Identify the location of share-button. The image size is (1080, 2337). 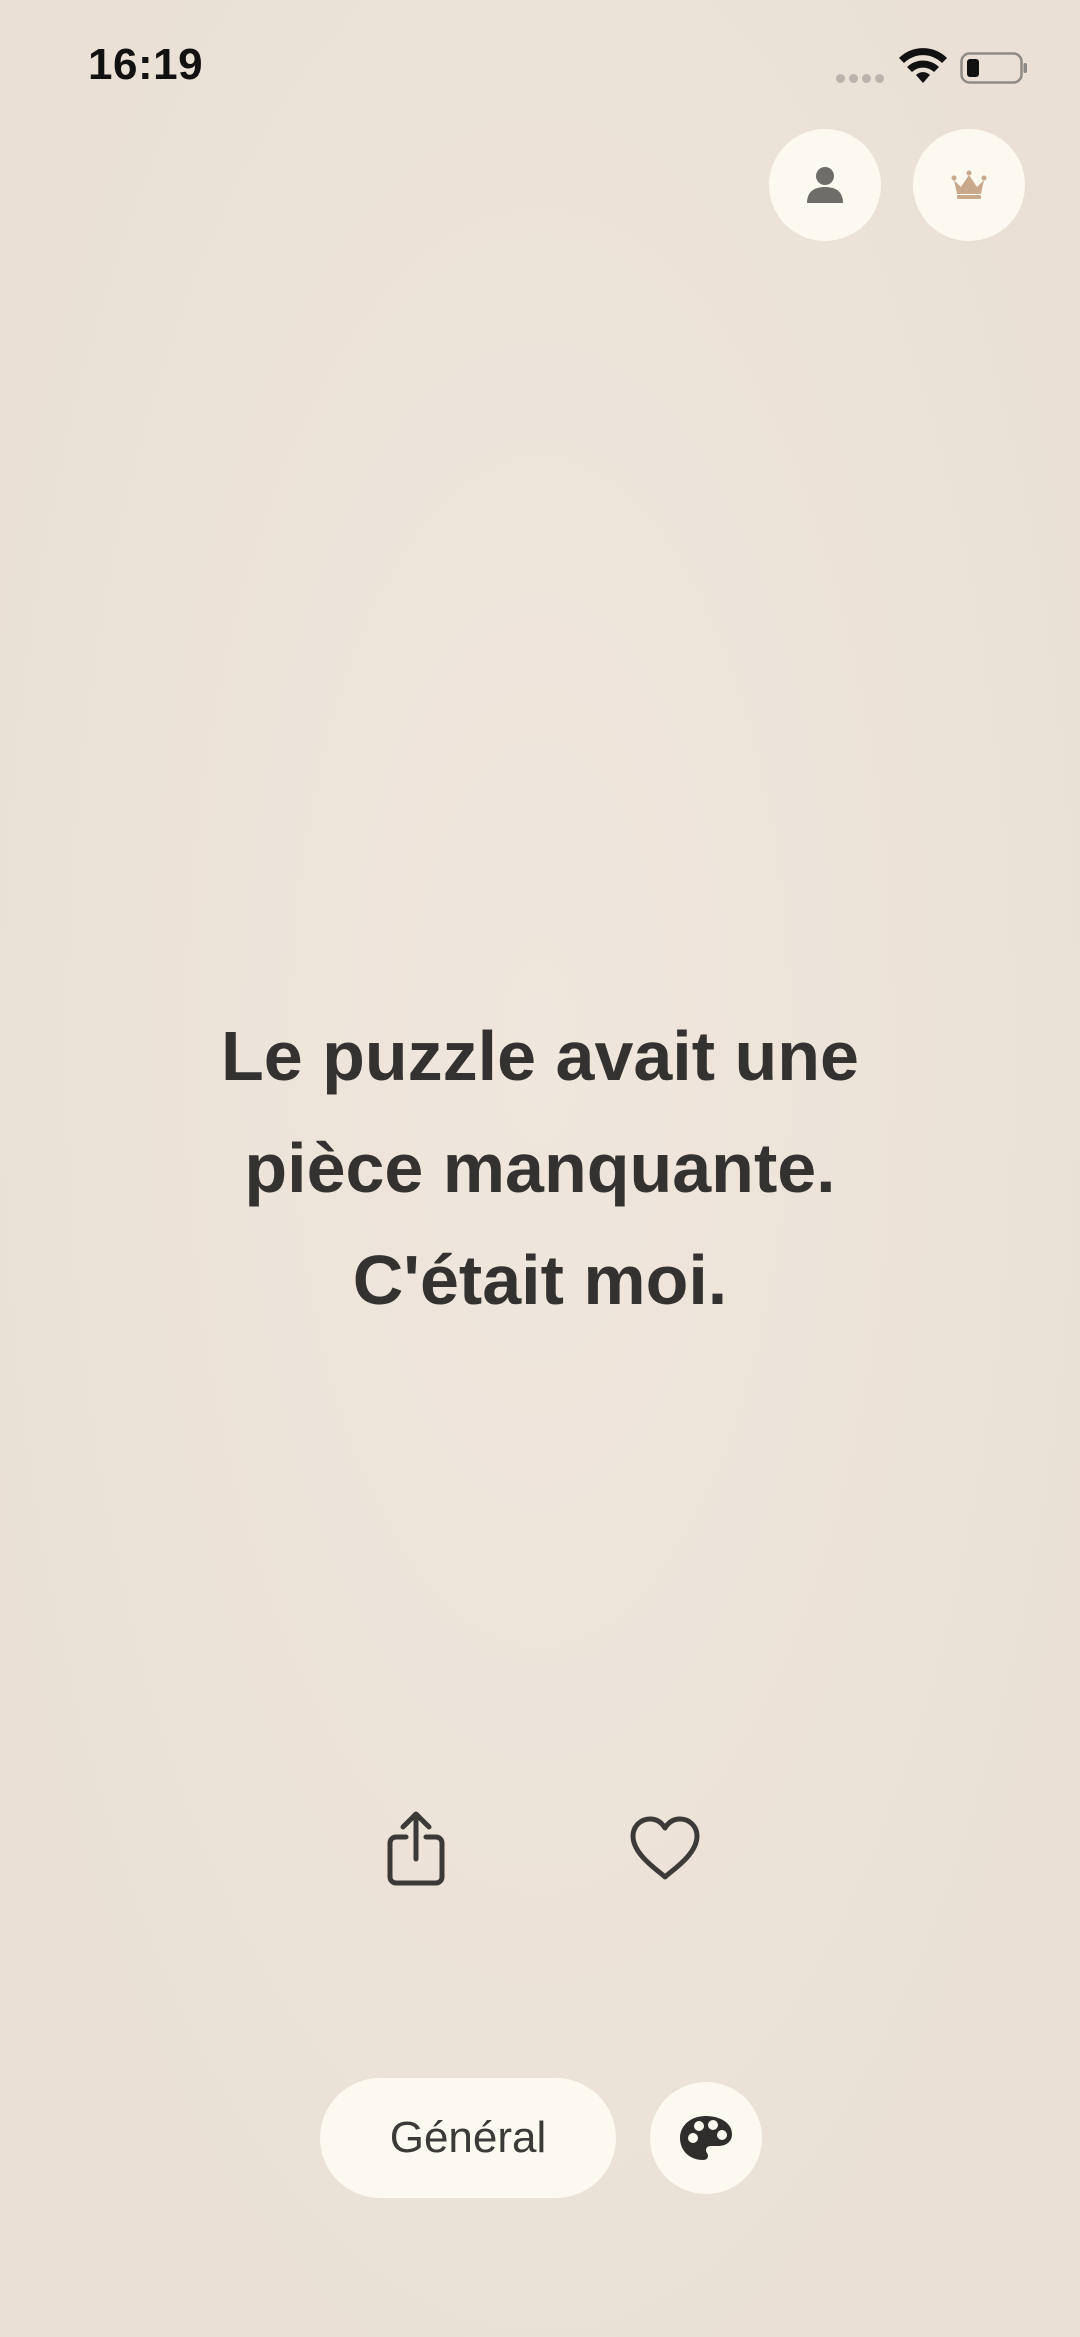
(416, 1848).